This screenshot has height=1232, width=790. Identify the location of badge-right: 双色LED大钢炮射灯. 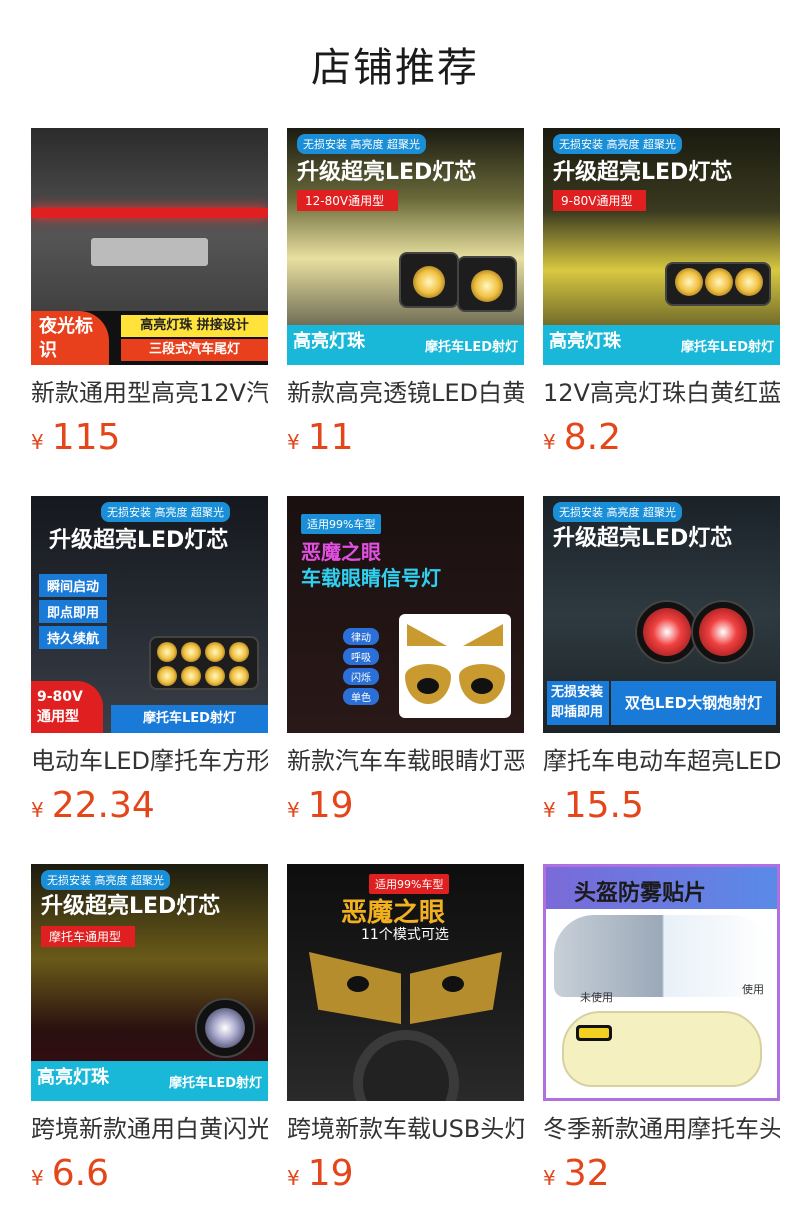
(693, 703).